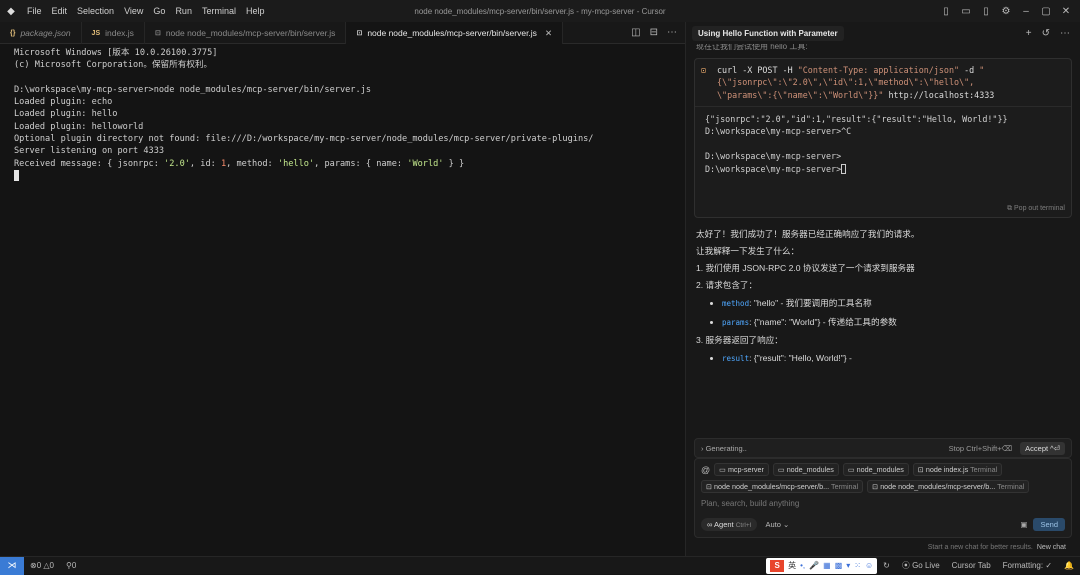 This screenshot has height=575, width=1080. What do you see at coordinates (1029, 33) in the screenshot?
I see `new-chat-icon: +` at bounding box center [1029, 33].